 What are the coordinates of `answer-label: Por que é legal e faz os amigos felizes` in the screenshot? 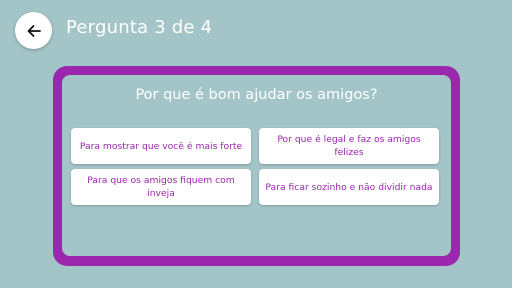 It's located at (349, 146).